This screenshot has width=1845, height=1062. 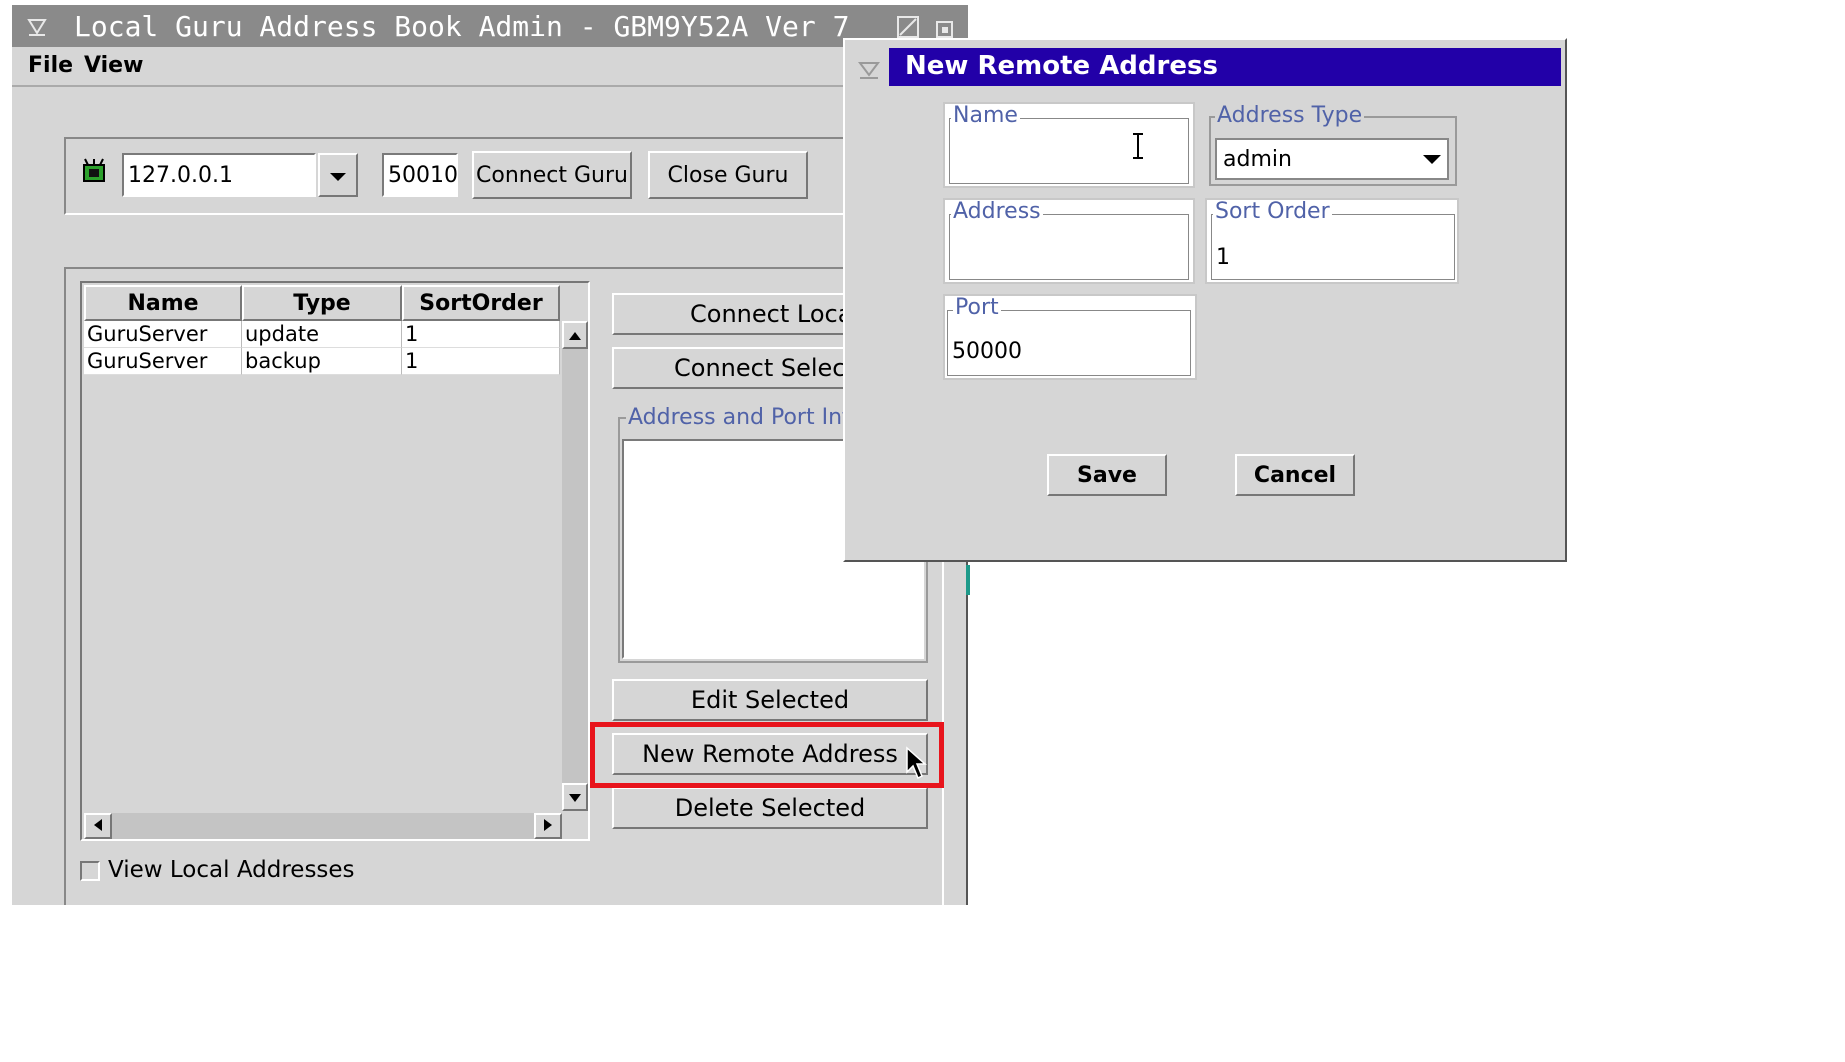 I want to click on host-dropdown-button, so click(x=338, y=175).